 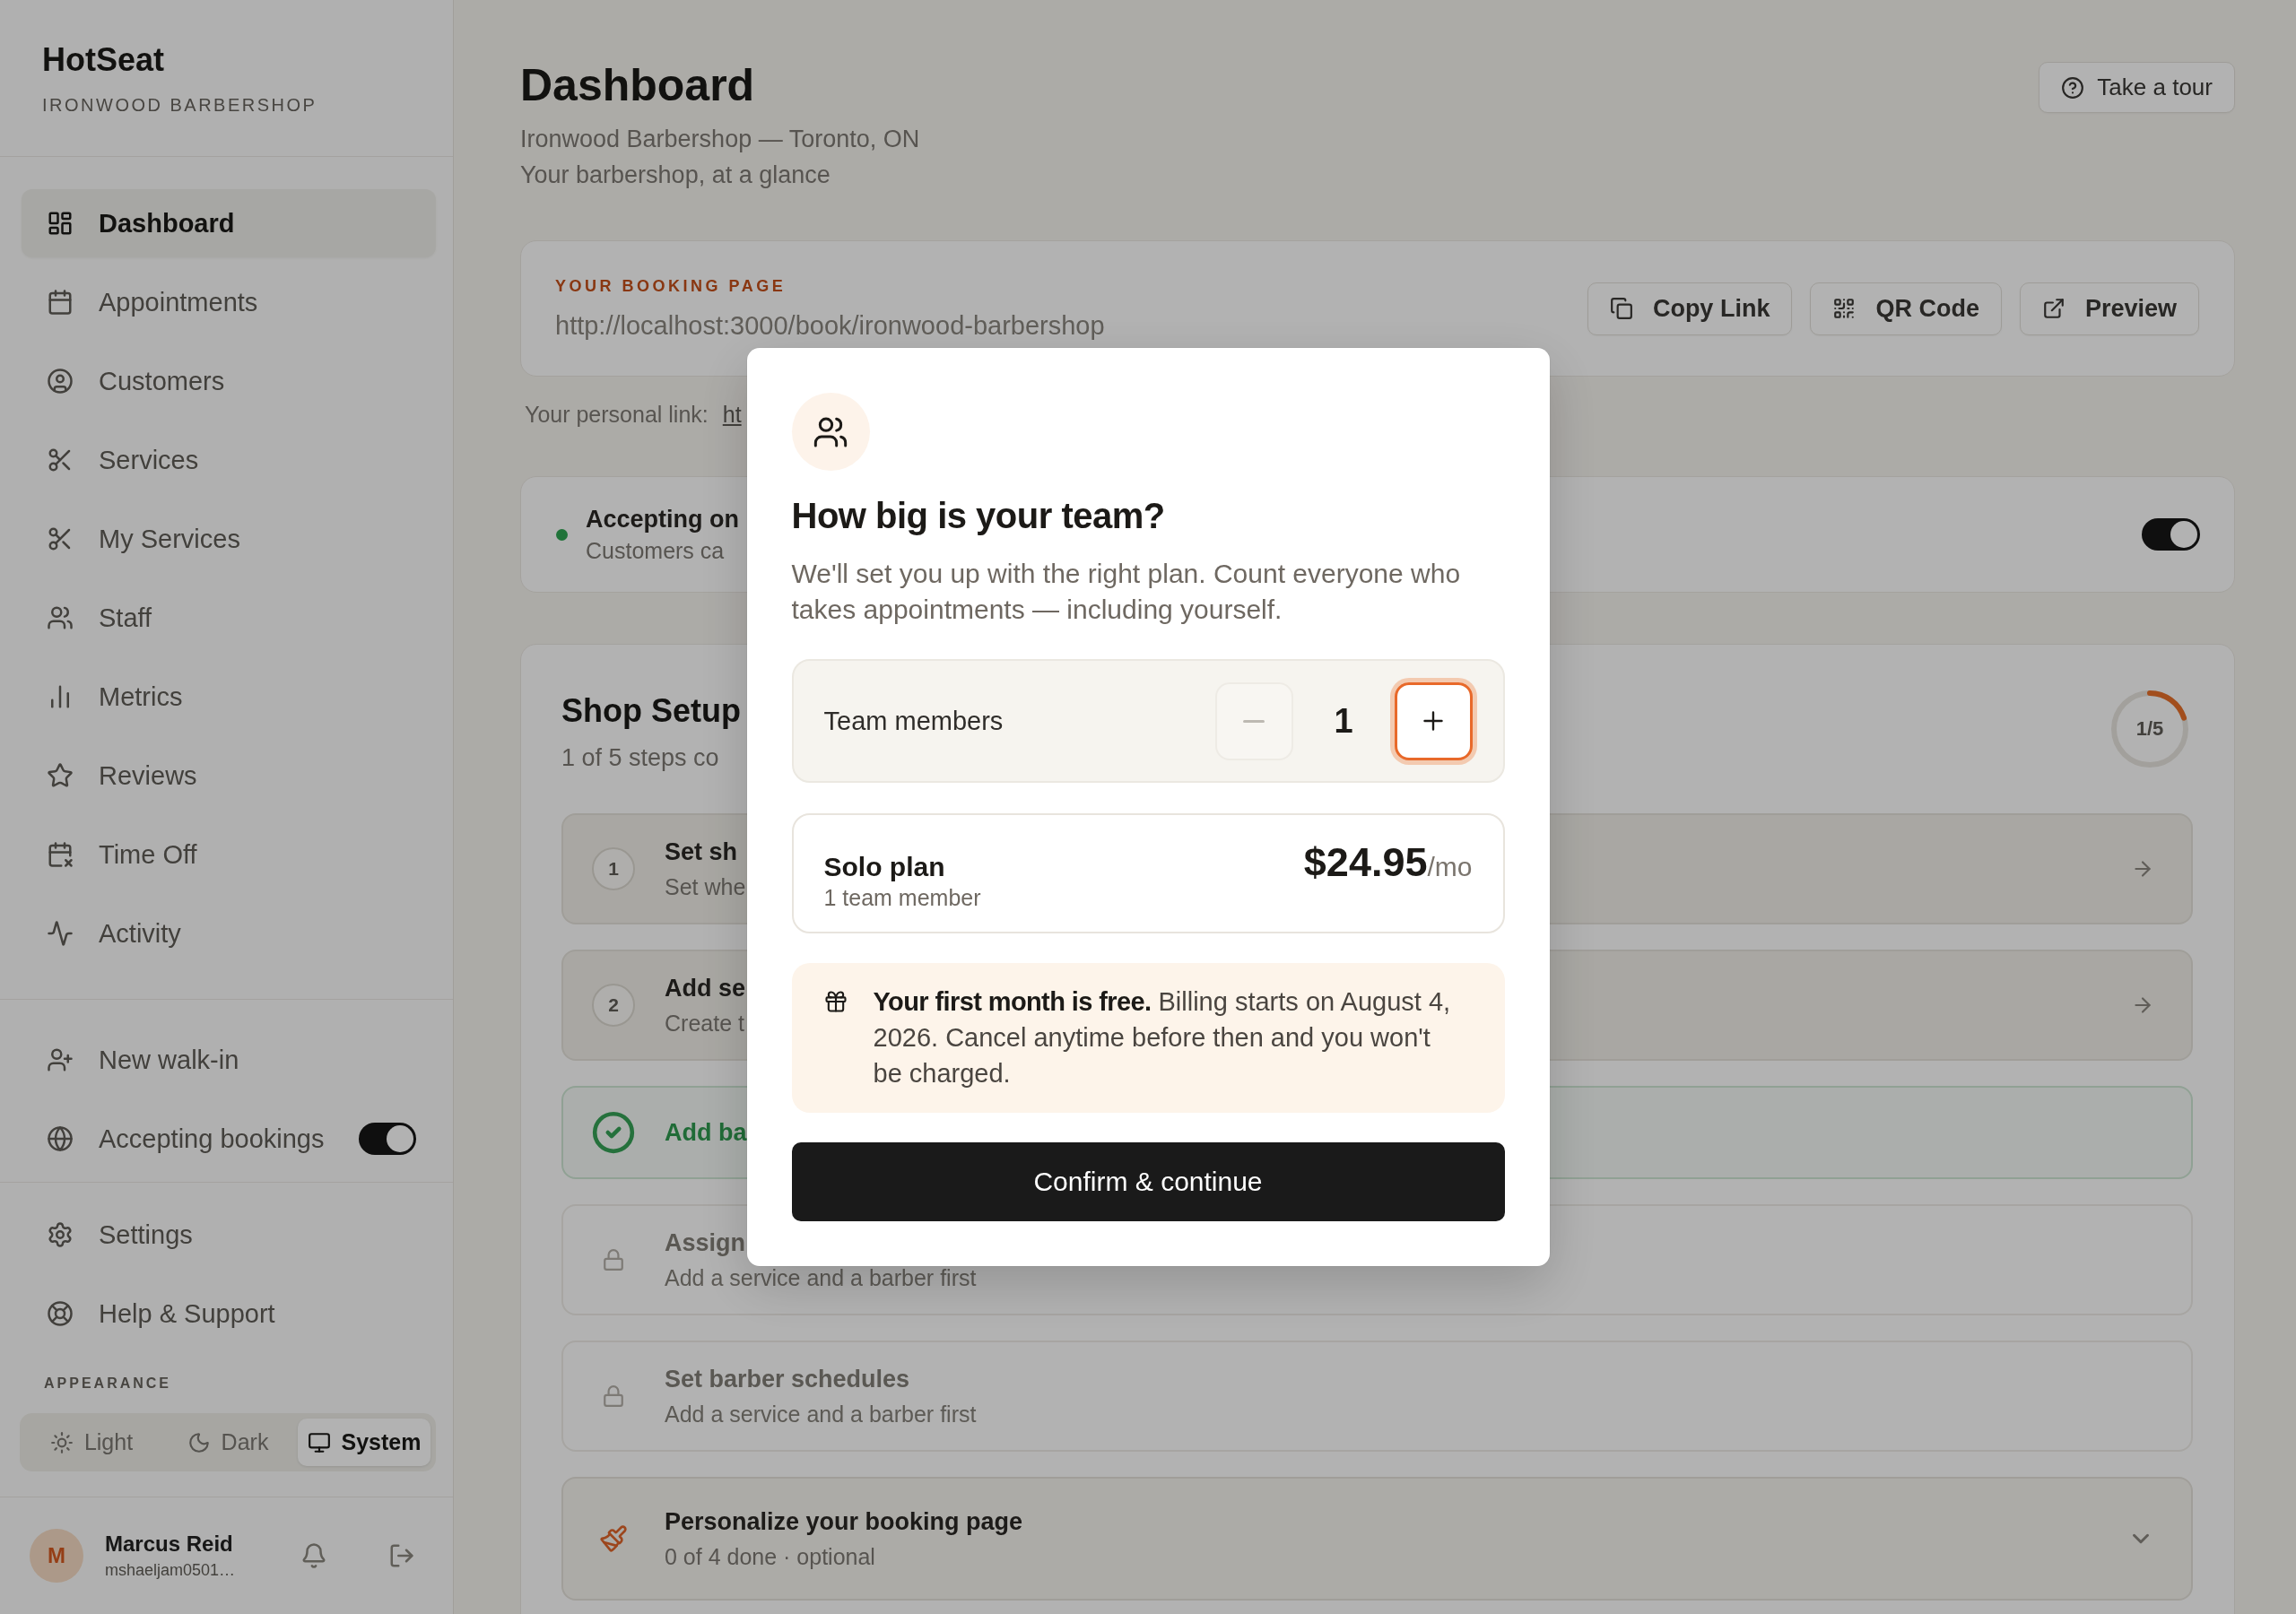 I want to click on plan-name: Solo plan, so click(x=884, y=867).